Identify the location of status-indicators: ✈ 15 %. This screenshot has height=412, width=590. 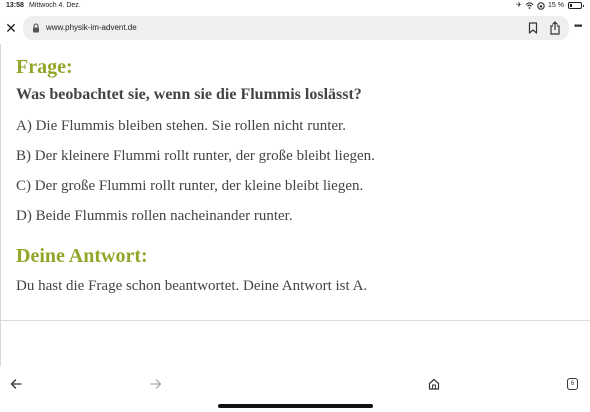
(550, 5).